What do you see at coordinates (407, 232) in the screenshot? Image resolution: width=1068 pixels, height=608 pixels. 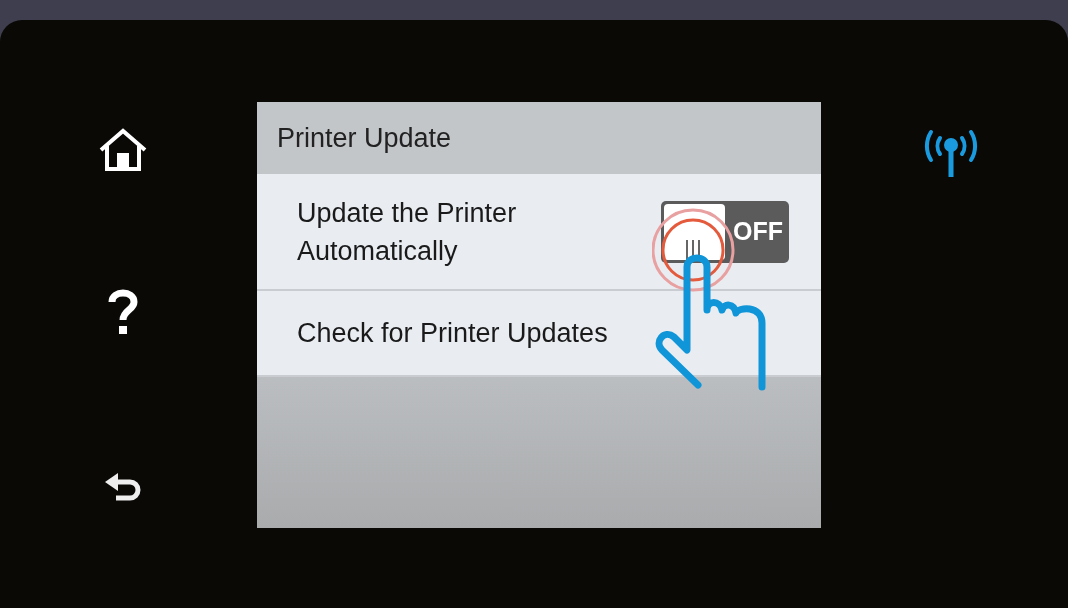 I see `setting-label: Update the Printer Automatically` at bounding box center [407, 232].